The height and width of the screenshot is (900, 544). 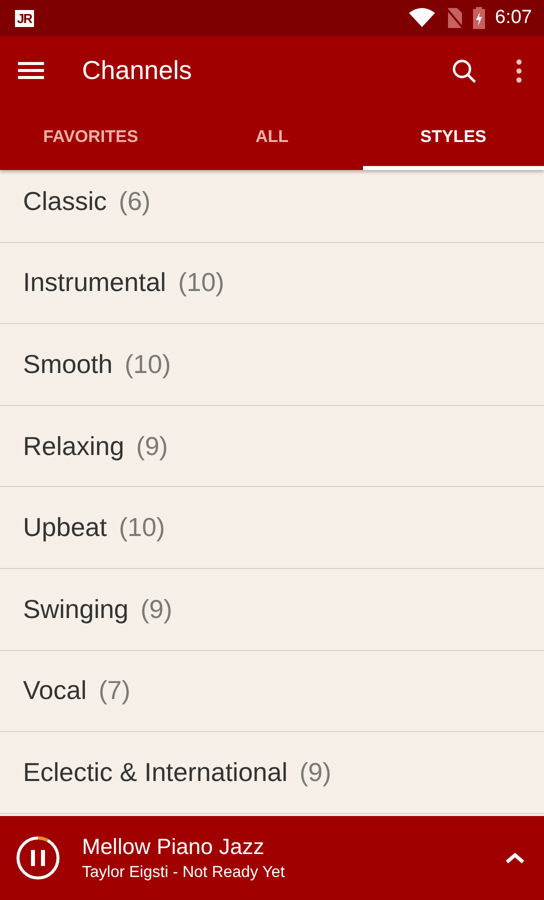 I want to click on tab: ALL, so click(x=272, y=137).